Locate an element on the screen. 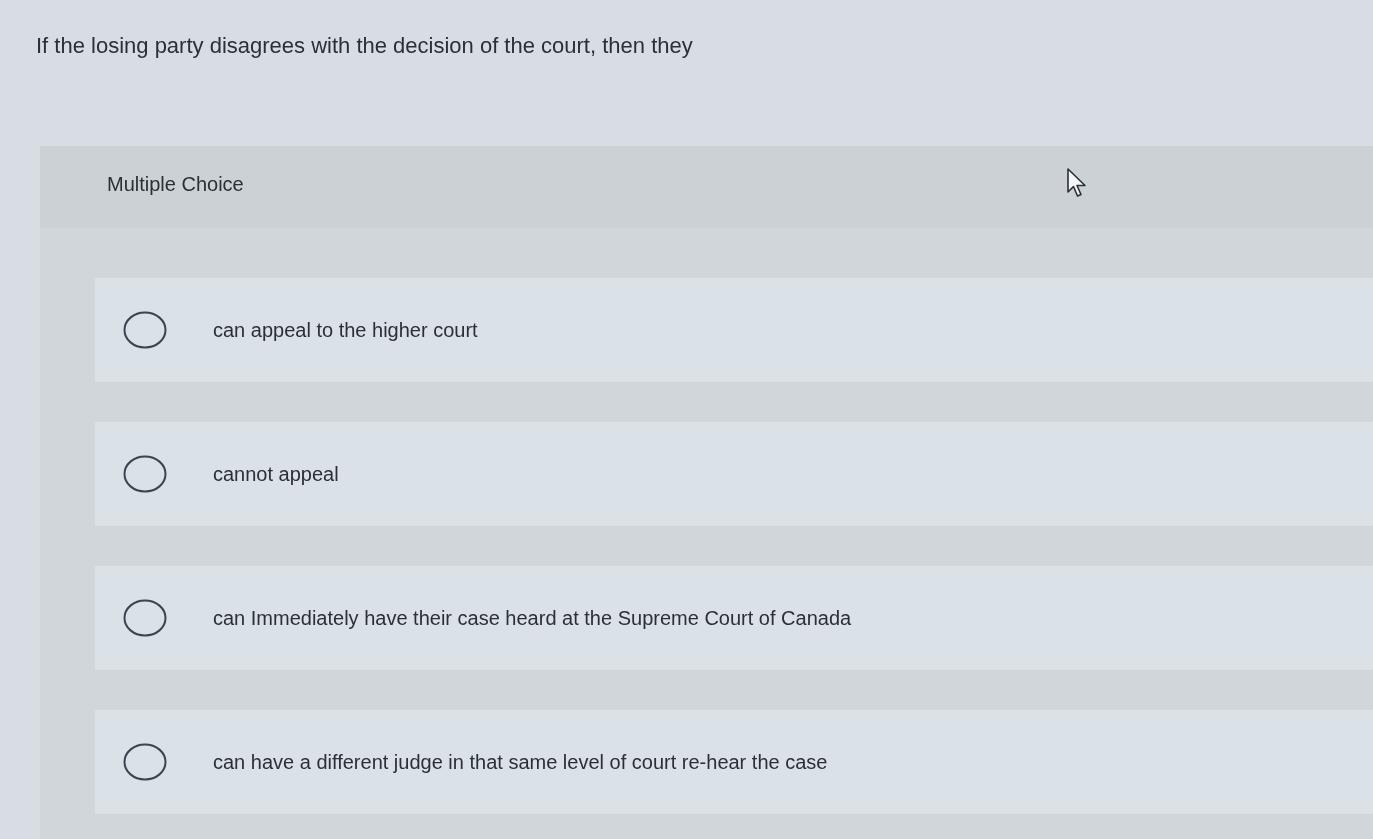 Image resolution: width=1373 pixels, height=839 pixels. option-label: can appeal to the higher court is located at coordinates (345, 330).